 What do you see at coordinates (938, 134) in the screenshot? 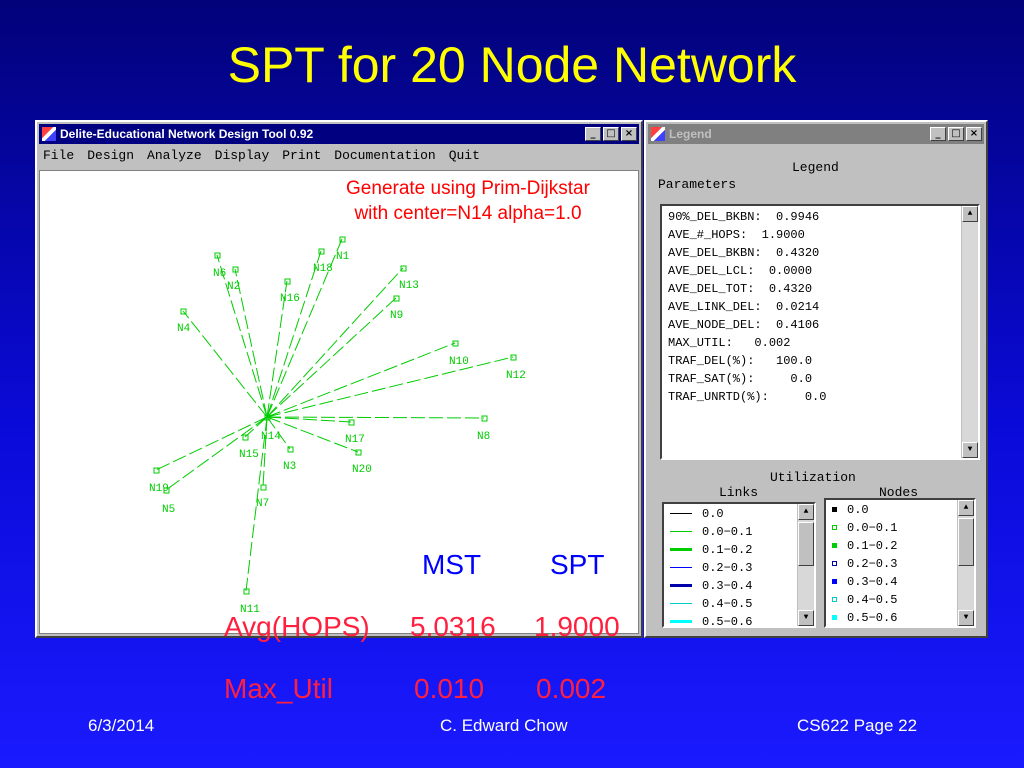
I see `legend-minimize-button: _` at bounding box center [938, 134].